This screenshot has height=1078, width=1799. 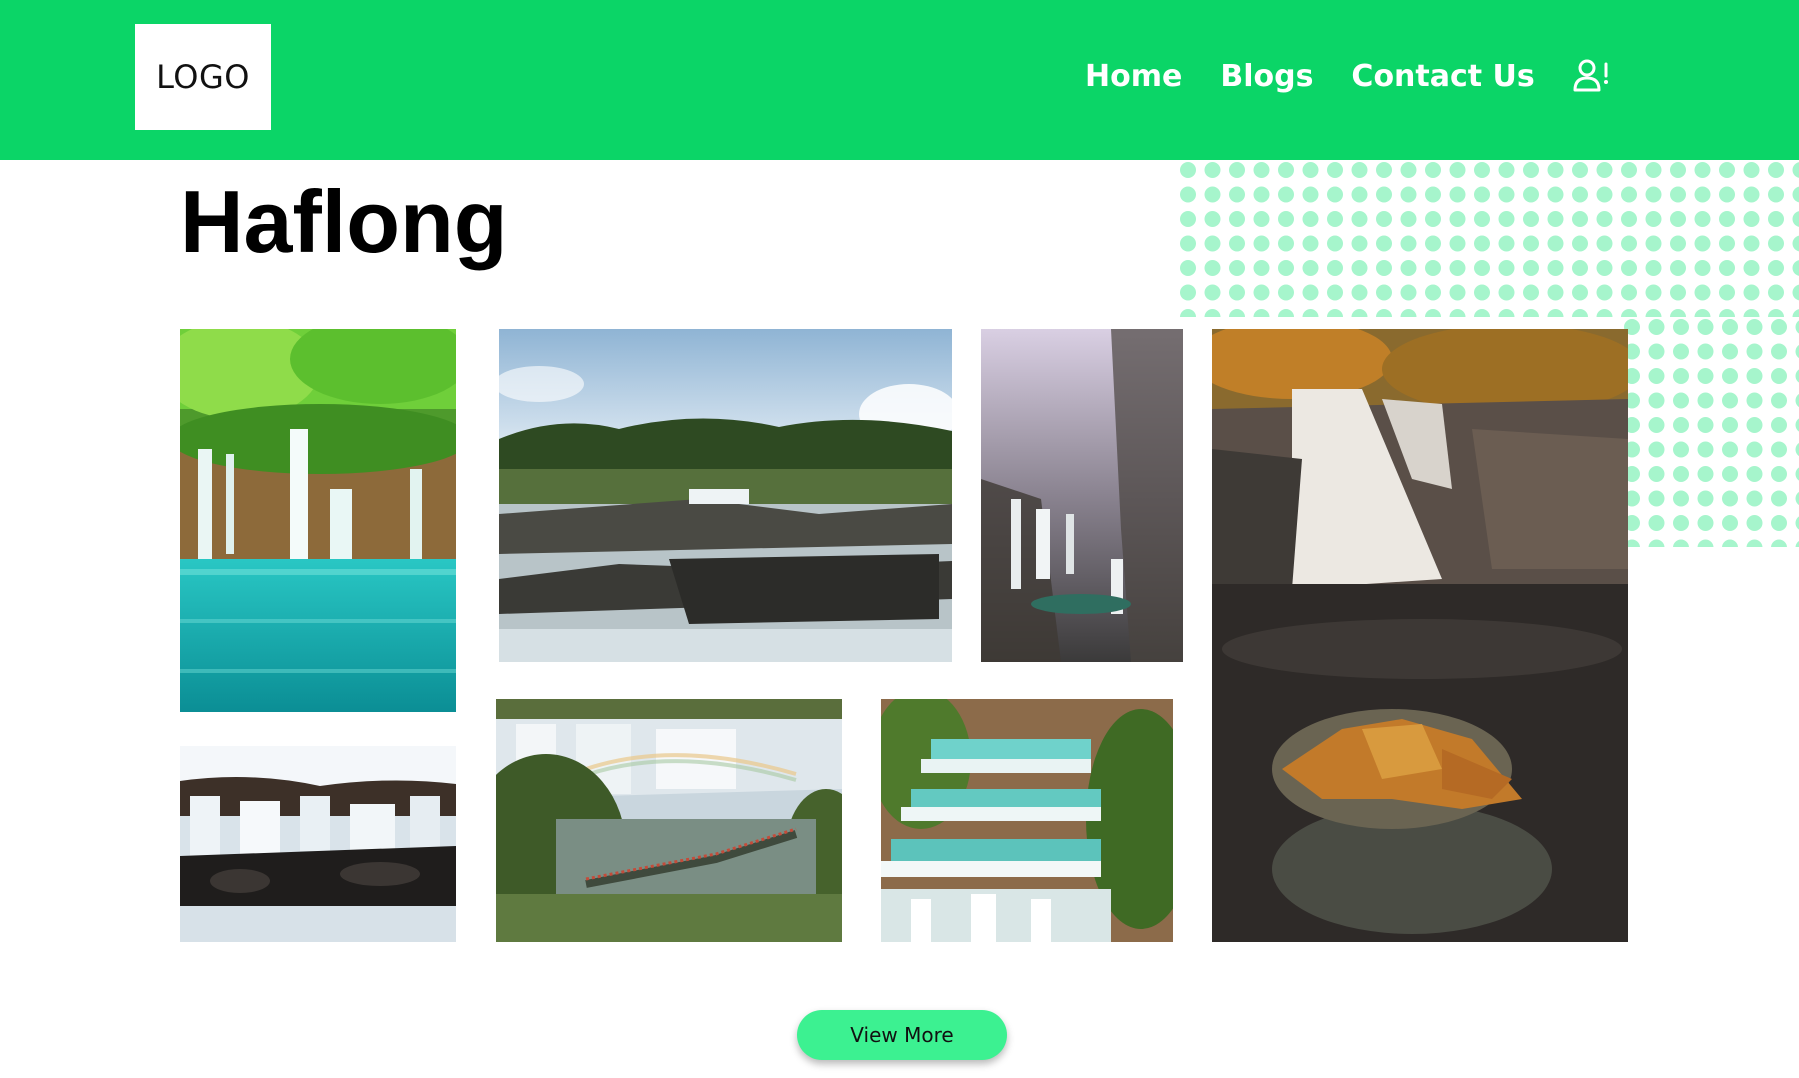 I want to click on dot-pattern-side, so click(x=1710, y=432).